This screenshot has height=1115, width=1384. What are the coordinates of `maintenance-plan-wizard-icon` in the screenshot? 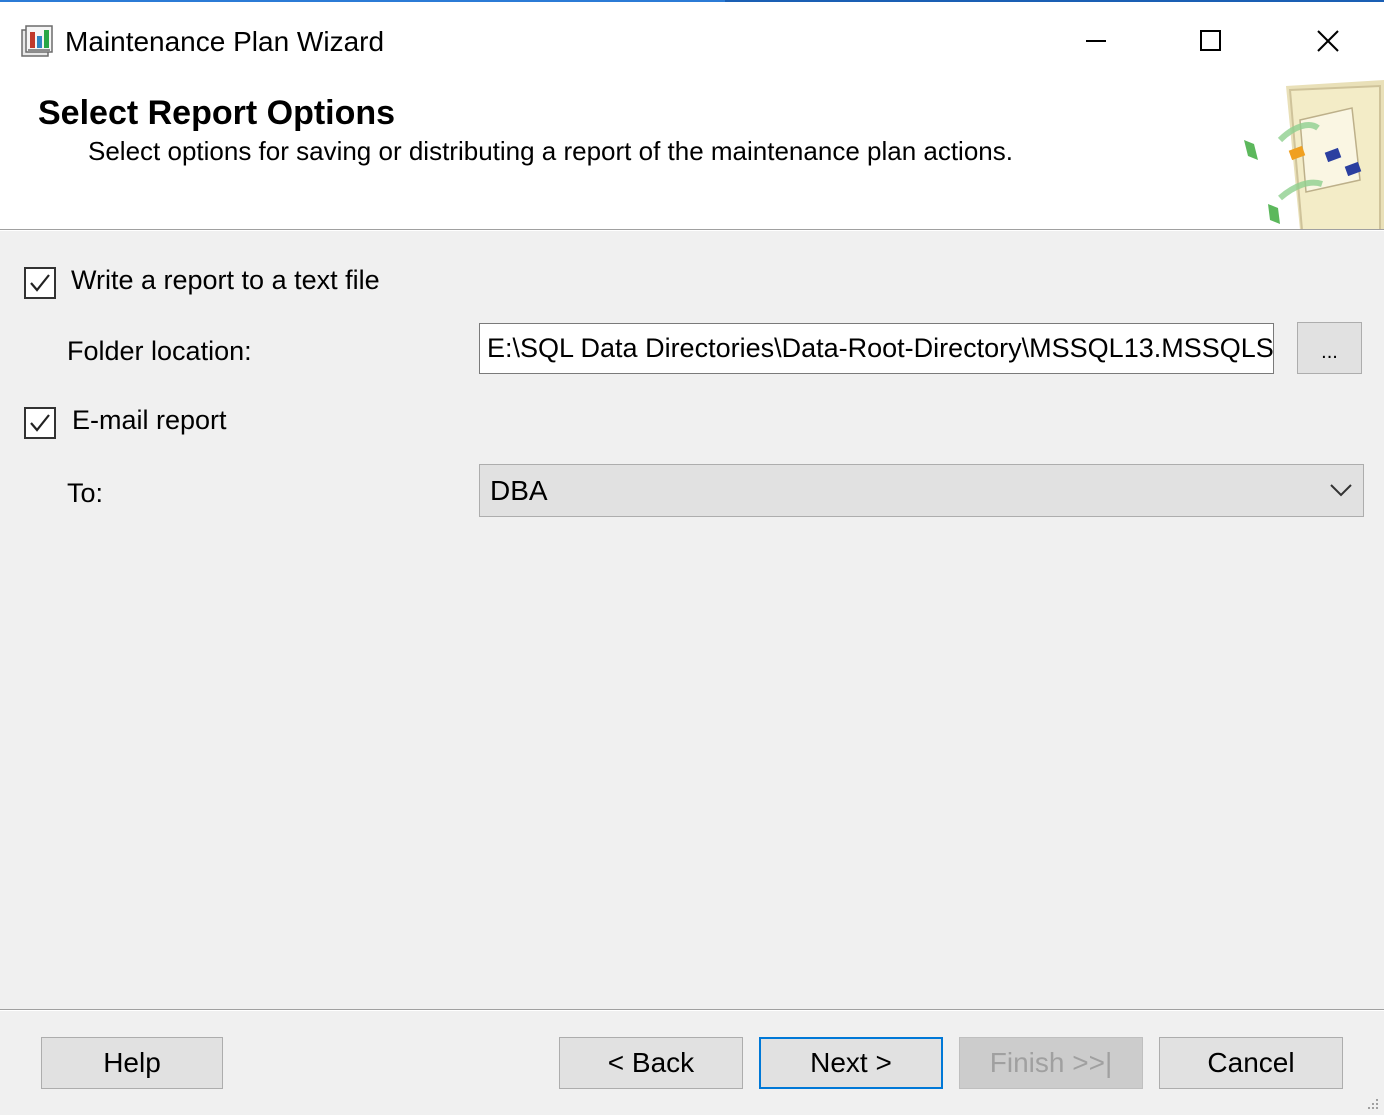 It's located at (38, 42).